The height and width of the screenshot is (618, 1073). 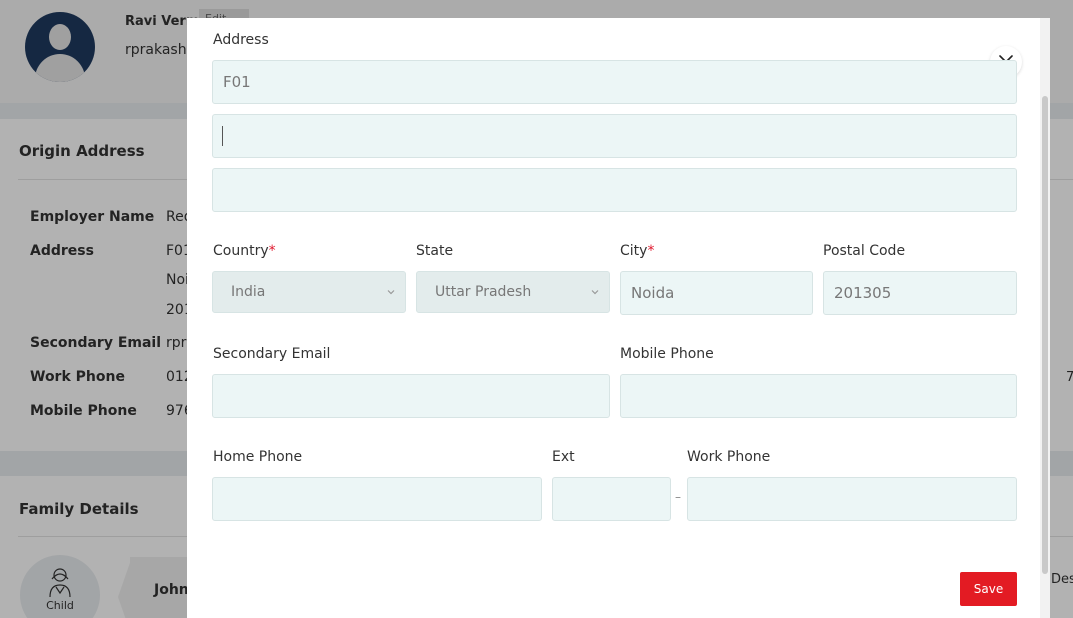 What do you see at coordinates (614, 82) in the screenshot?
I see `address-line1-input: F01` at bounding box center [614, 82].